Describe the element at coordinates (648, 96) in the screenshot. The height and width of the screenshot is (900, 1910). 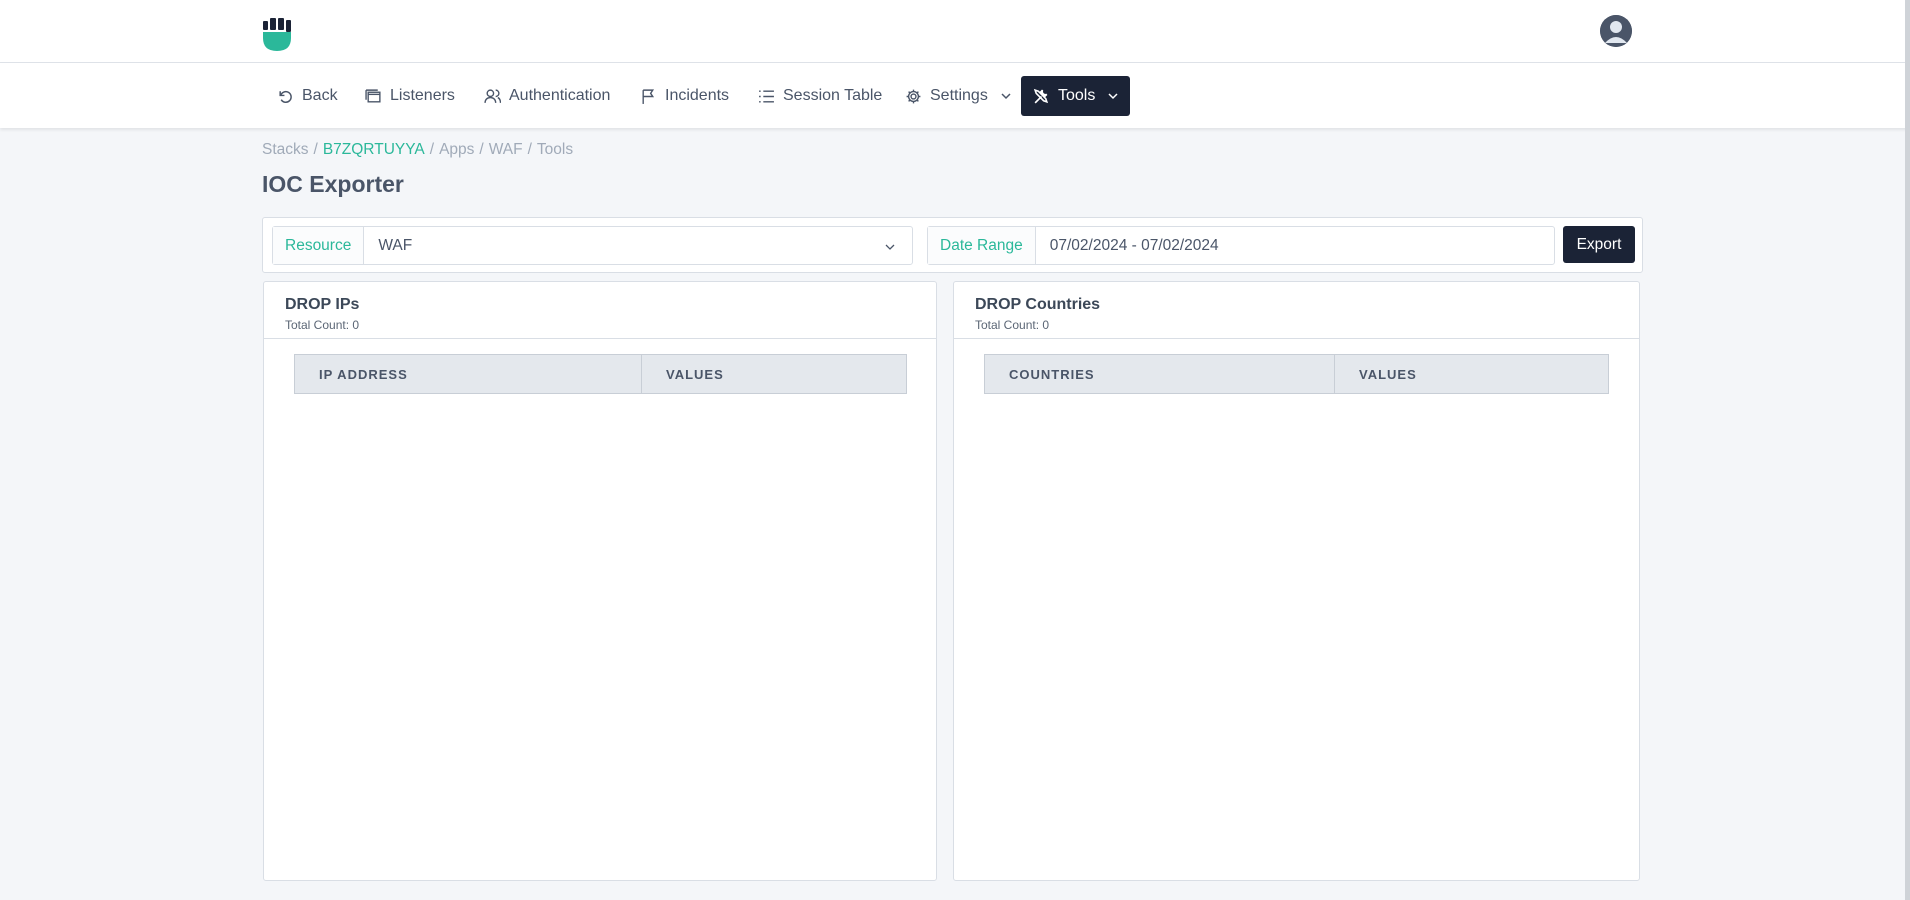
I see `flag-icon` at that location.